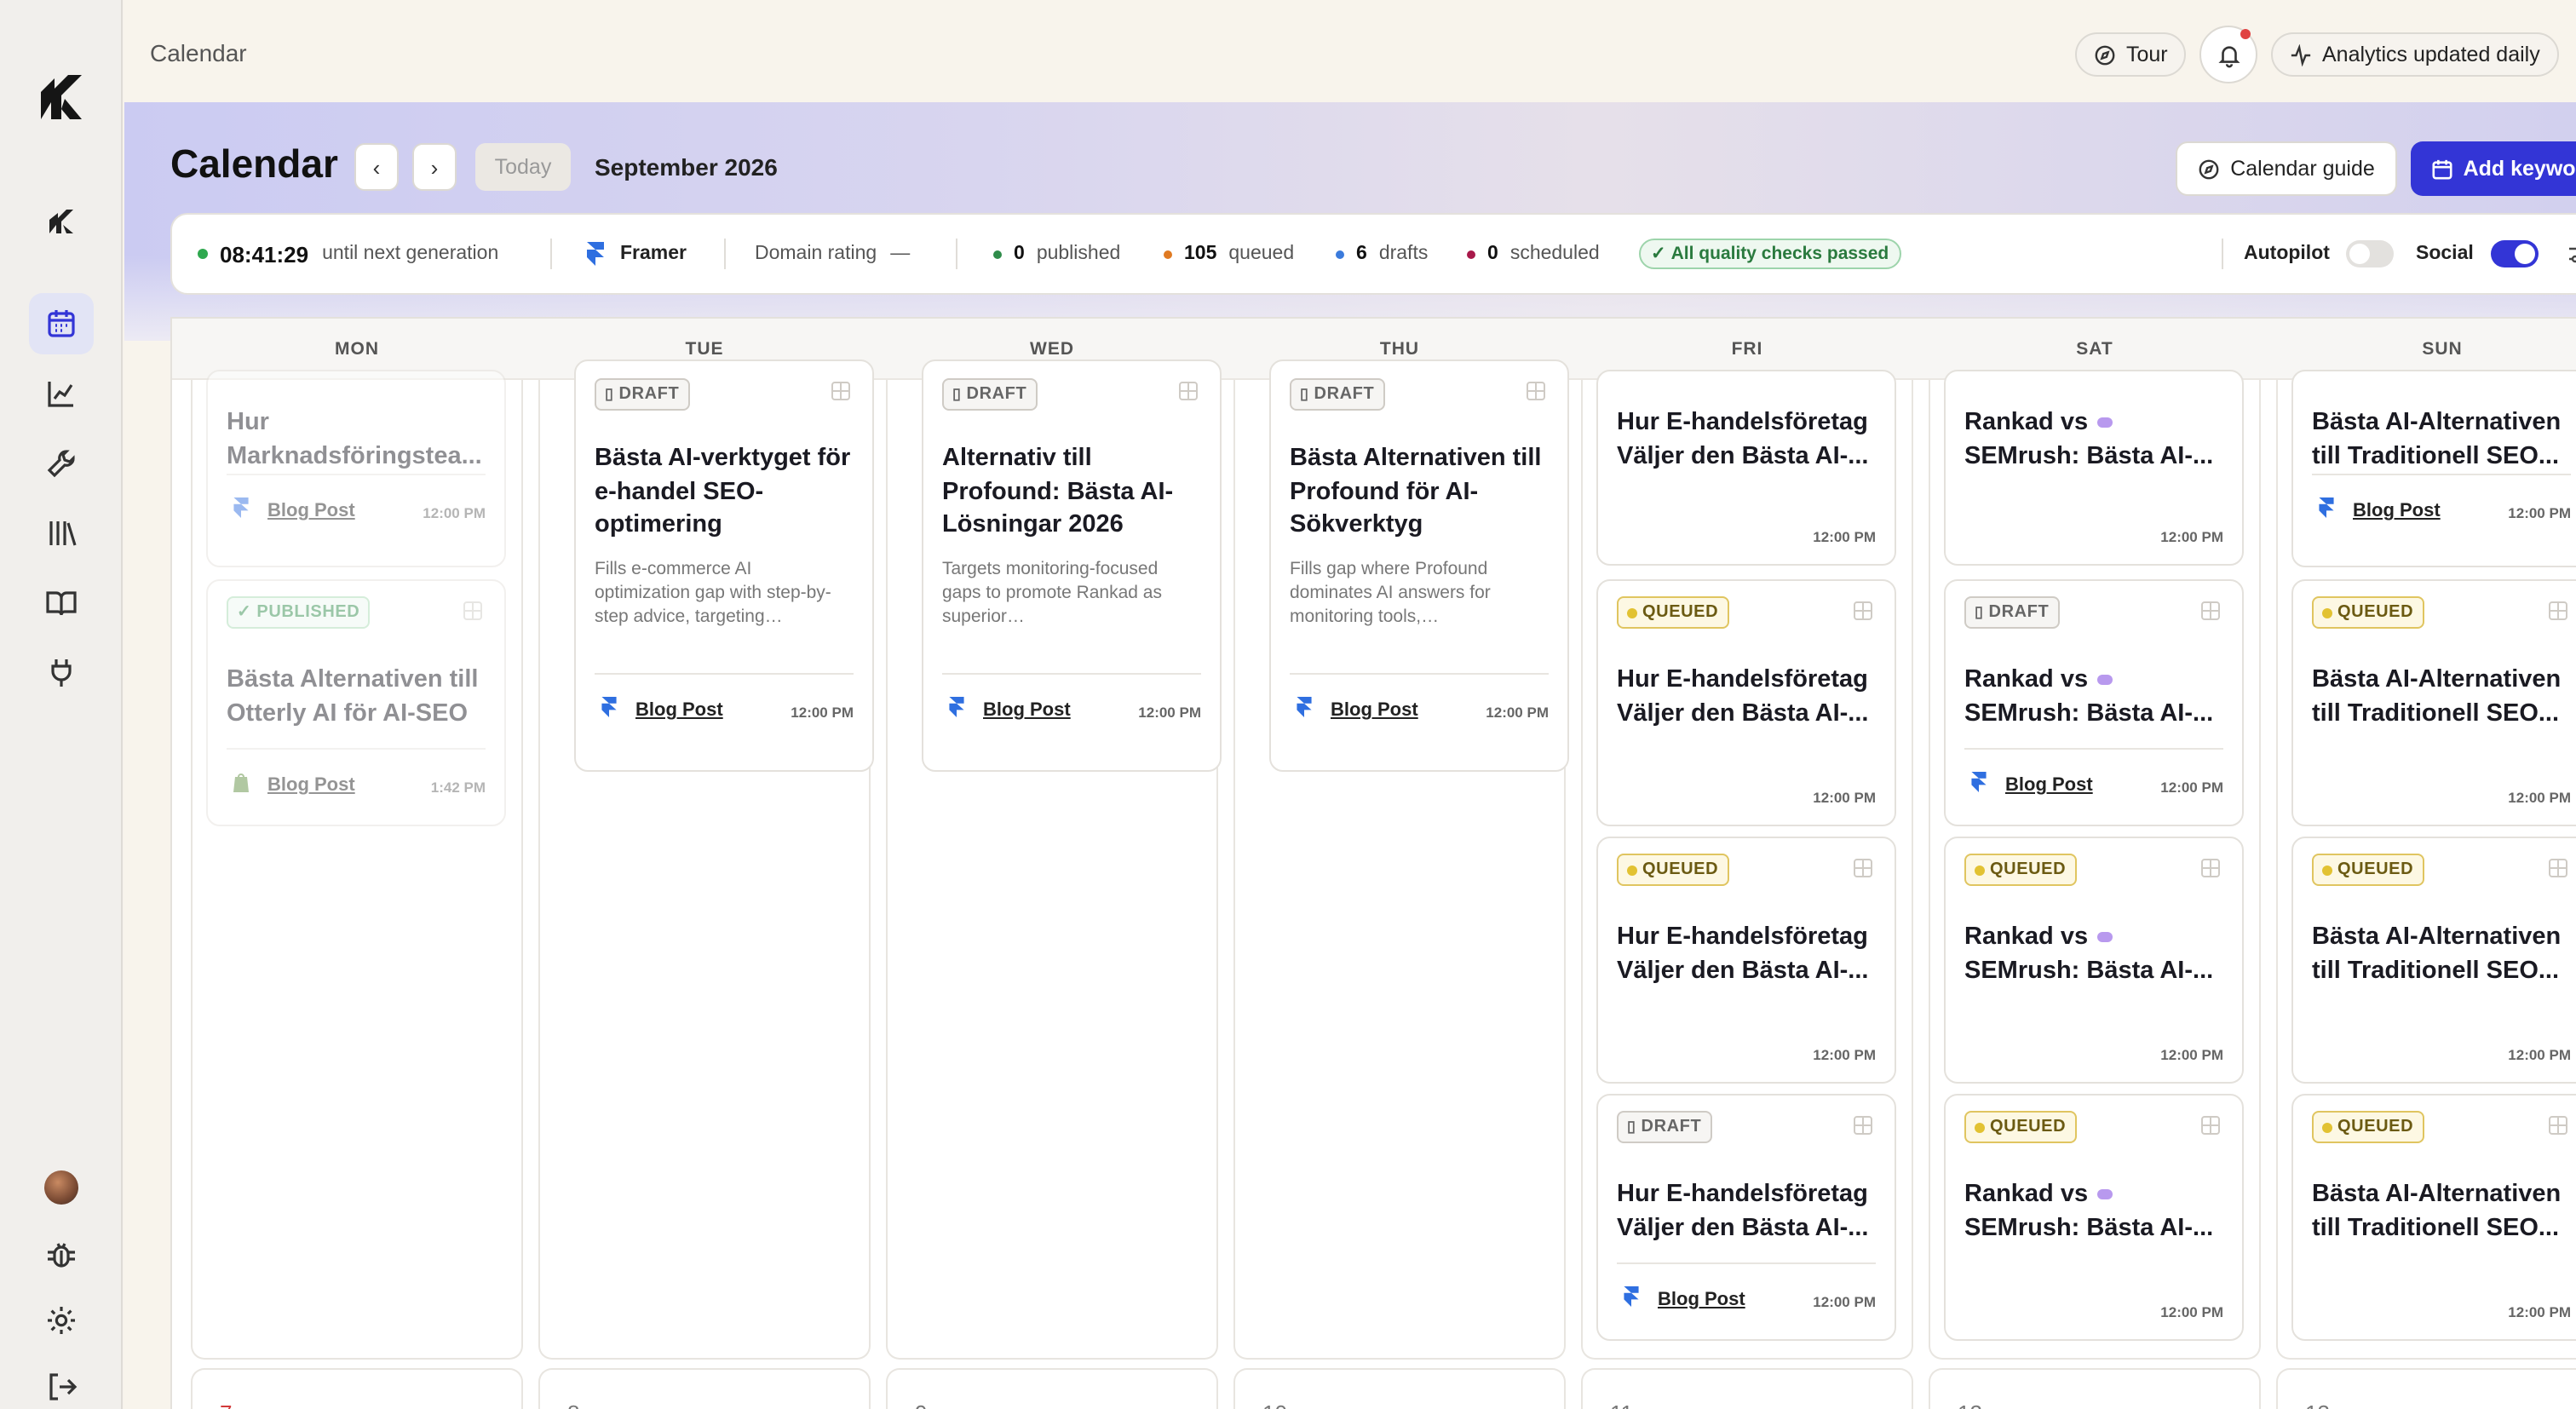 This screenshot has width=2576, height=1409. What do you see at coordinates (2426, 1388) in the screenshot?
I see `day-cell-next-sun: 13` at bounding box center [2426, 1388].